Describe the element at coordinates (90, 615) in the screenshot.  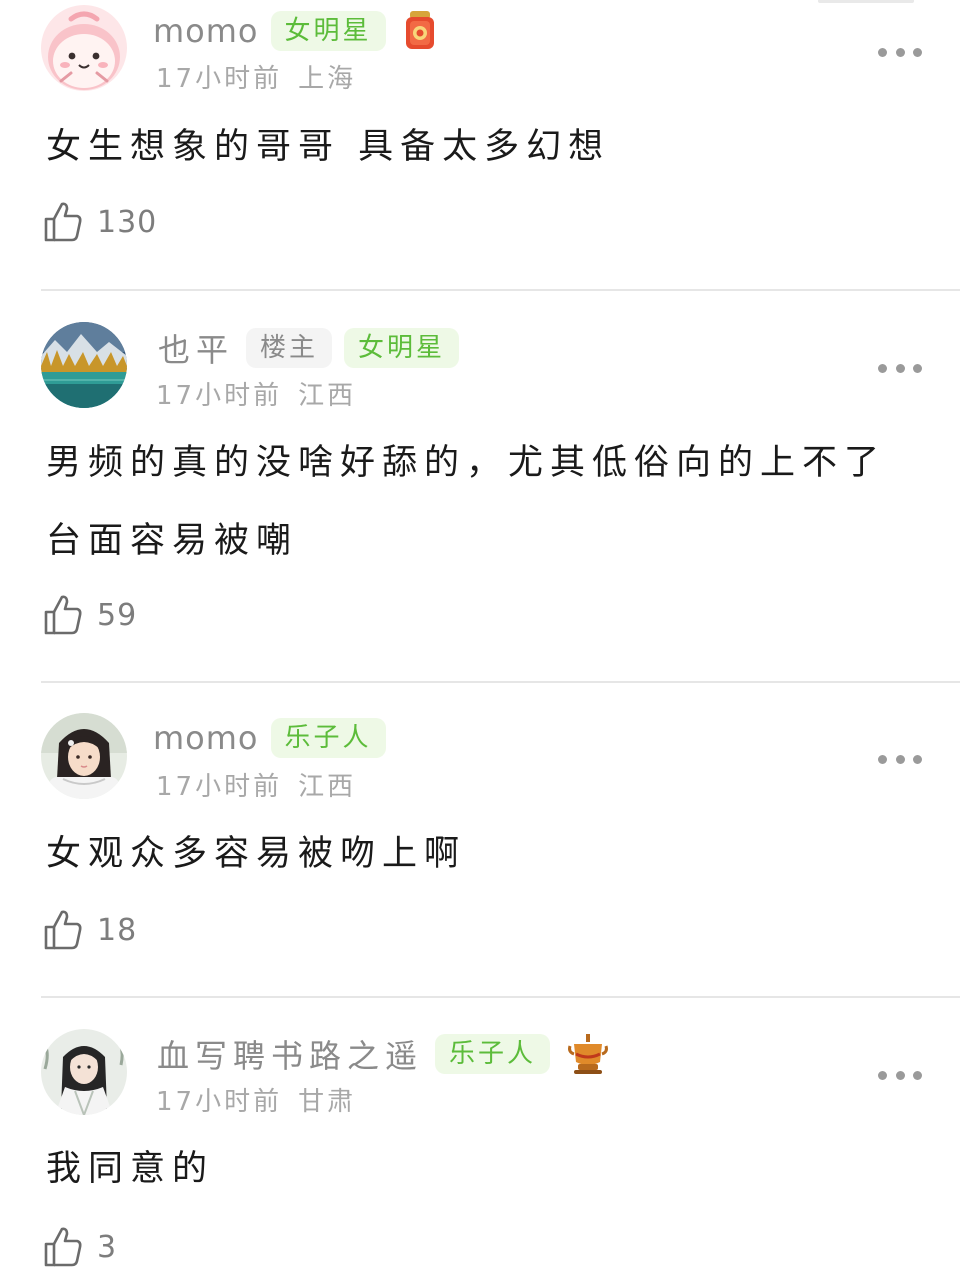
I see `like-button: 59` at that location.